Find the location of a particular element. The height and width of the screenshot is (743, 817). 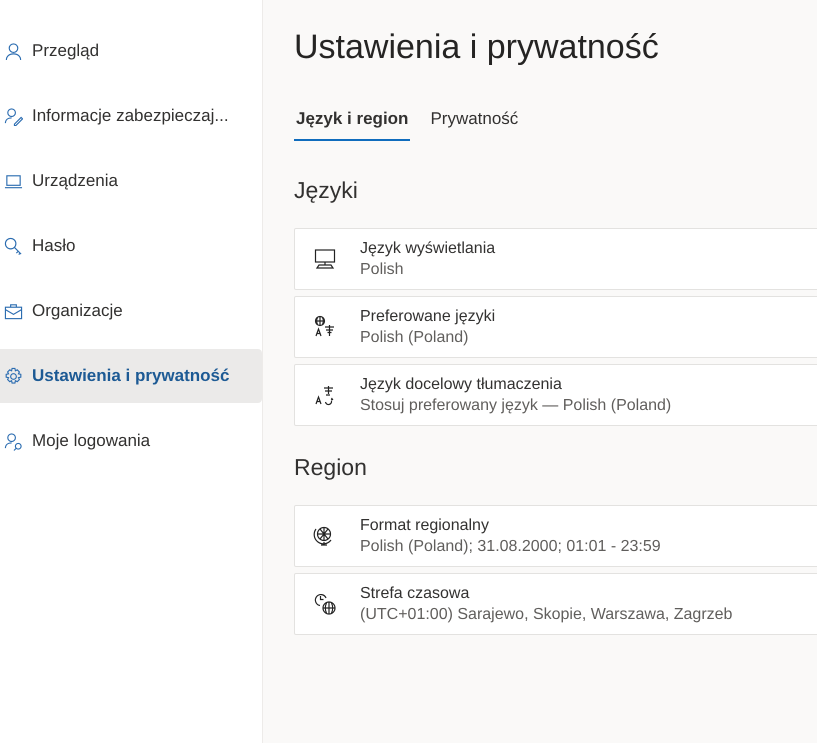

setting-value: Stosuj preferowany język — Polish (Poland) is located at coordinates (516, 405).